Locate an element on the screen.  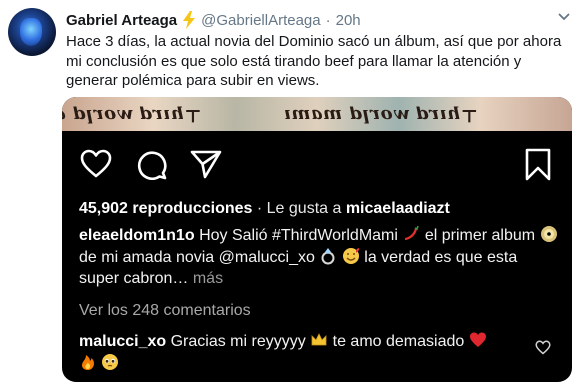
view-comments-link: Ver los 248 comentarios is located at coordinates (165, 311).